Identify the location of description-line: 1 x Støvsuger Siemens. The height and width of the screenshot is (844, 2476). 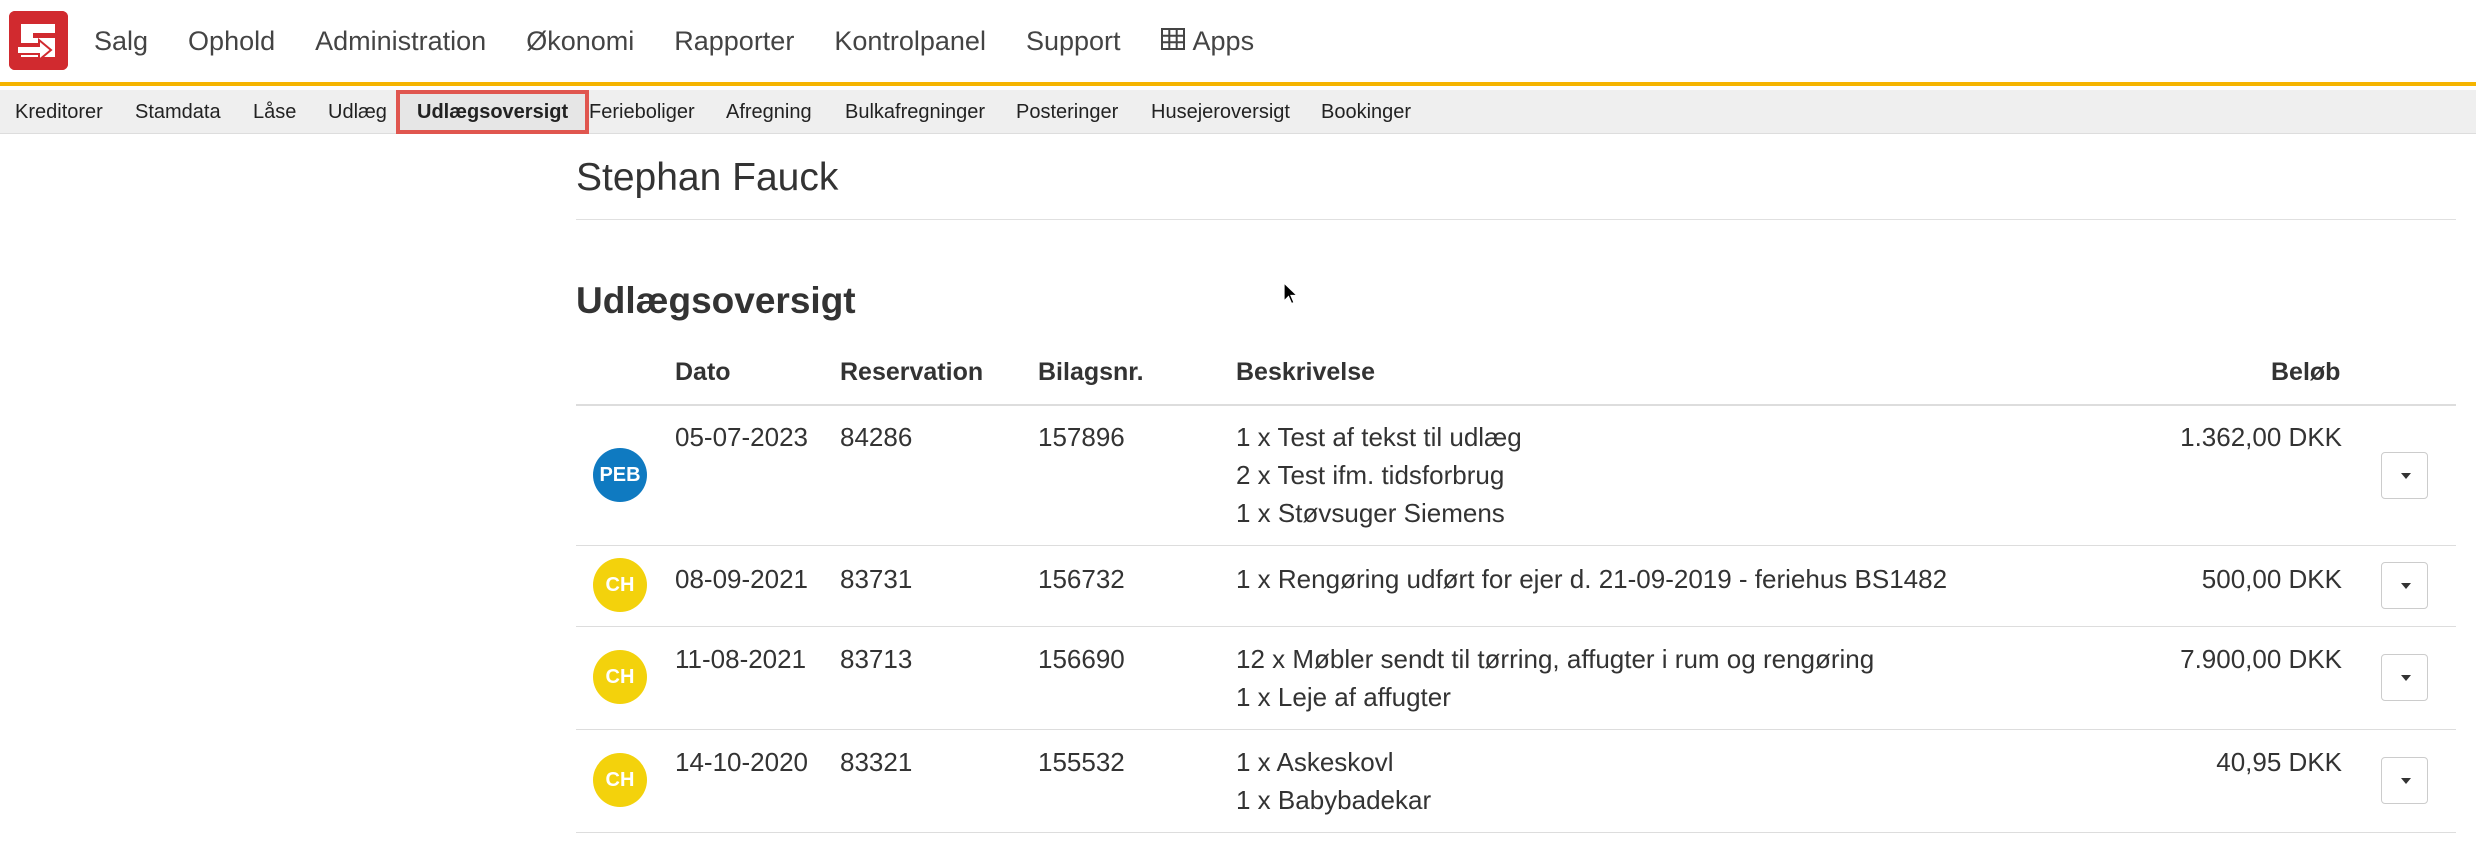
(1370, 513).